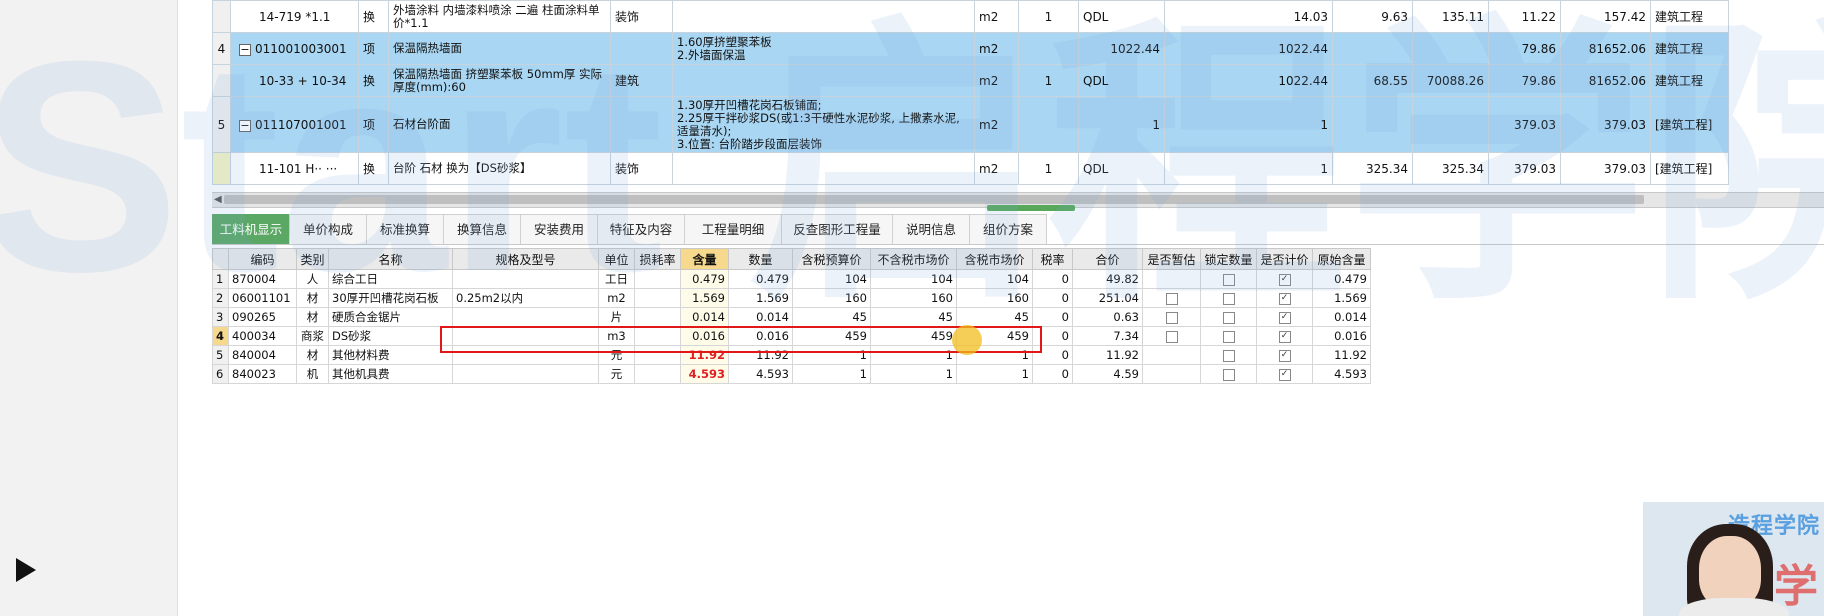  I want to click on cell-name: 保温隔热墙面 挤塑聚苯板 50mm厚 实际厚度(mm):60, so click(499, 80).